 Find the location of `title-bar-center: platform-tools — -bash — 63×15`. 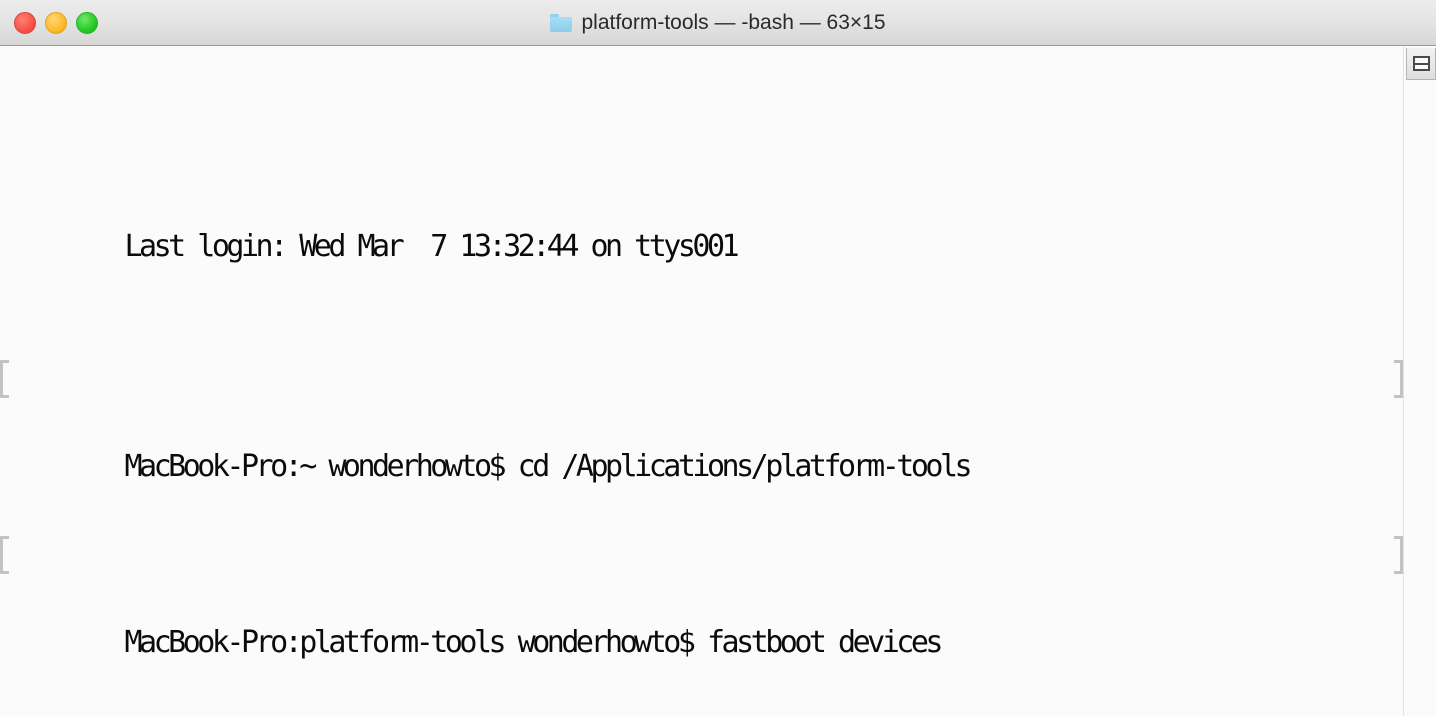

title-bar-center: platform-tools — -bash — 63×15 is located at coordinates (718, 22).